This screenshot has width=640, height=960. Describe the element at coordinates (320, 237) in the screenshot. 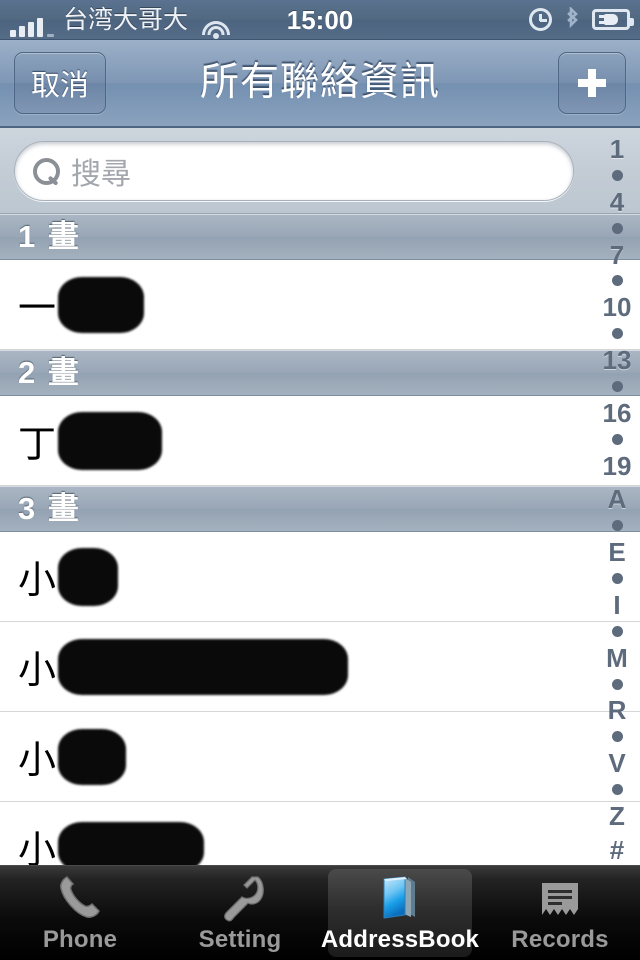

I see `section-header: 1 畫` at that location.